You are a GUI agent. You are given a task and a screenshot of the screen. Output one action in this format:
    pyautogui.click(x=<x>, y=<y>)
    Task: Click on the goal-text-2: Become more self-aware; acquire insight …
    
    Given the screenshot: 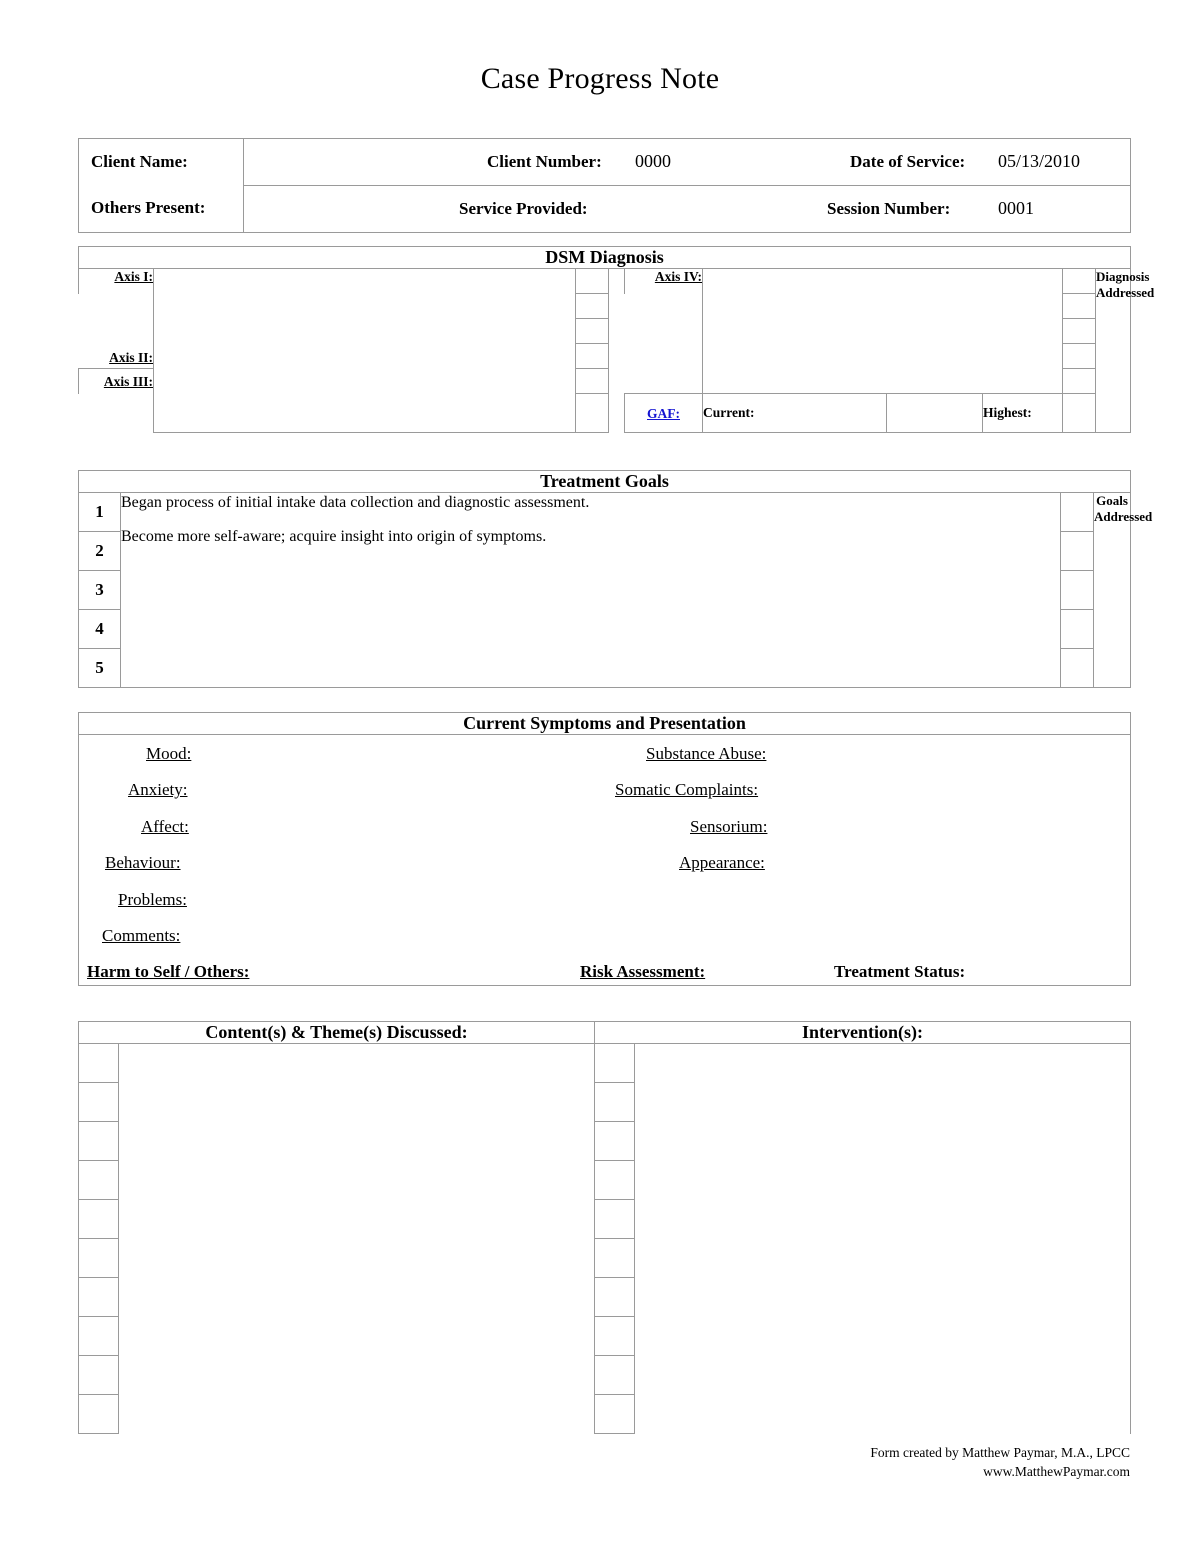 What is the action you would take?
    pyautogui.click(x=590, y=537)
    